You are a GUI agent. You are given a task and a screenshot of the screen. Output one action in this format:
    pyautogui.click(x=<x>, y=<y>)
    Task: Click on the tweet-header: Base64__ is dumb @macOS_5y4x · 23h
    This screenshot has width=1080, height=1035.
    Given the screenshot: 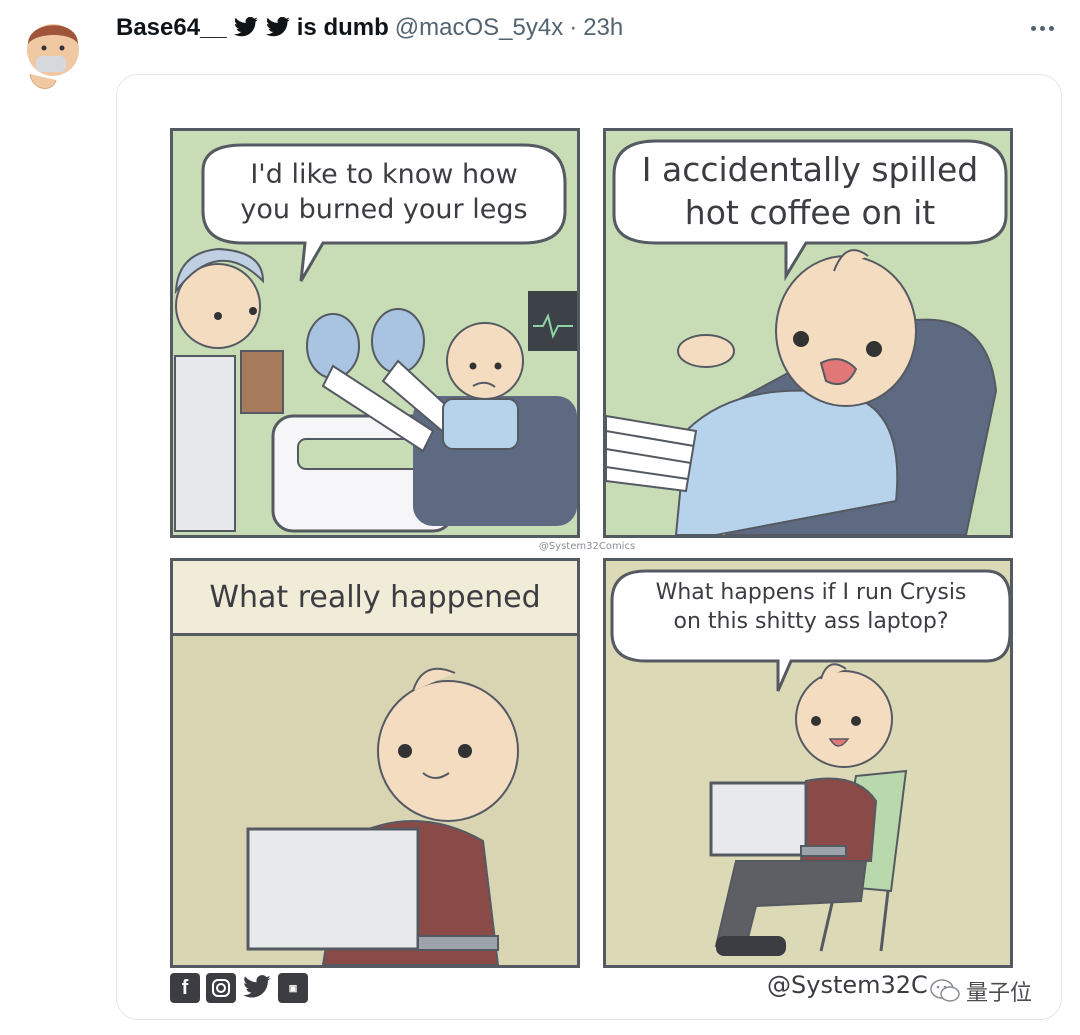 What is the action you would take?
    pyautogui.click(x=369, y=28)
    